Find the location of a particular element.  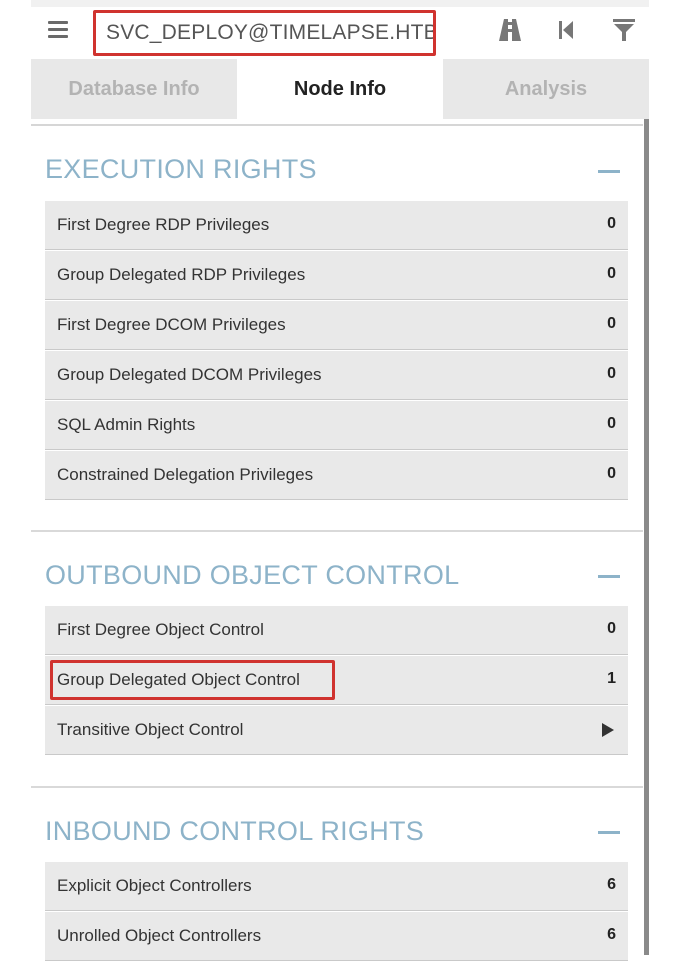

row-constrained-delegation-privileges: Constrained Delegation Privileges 0 is located at coordinates (336, 475).